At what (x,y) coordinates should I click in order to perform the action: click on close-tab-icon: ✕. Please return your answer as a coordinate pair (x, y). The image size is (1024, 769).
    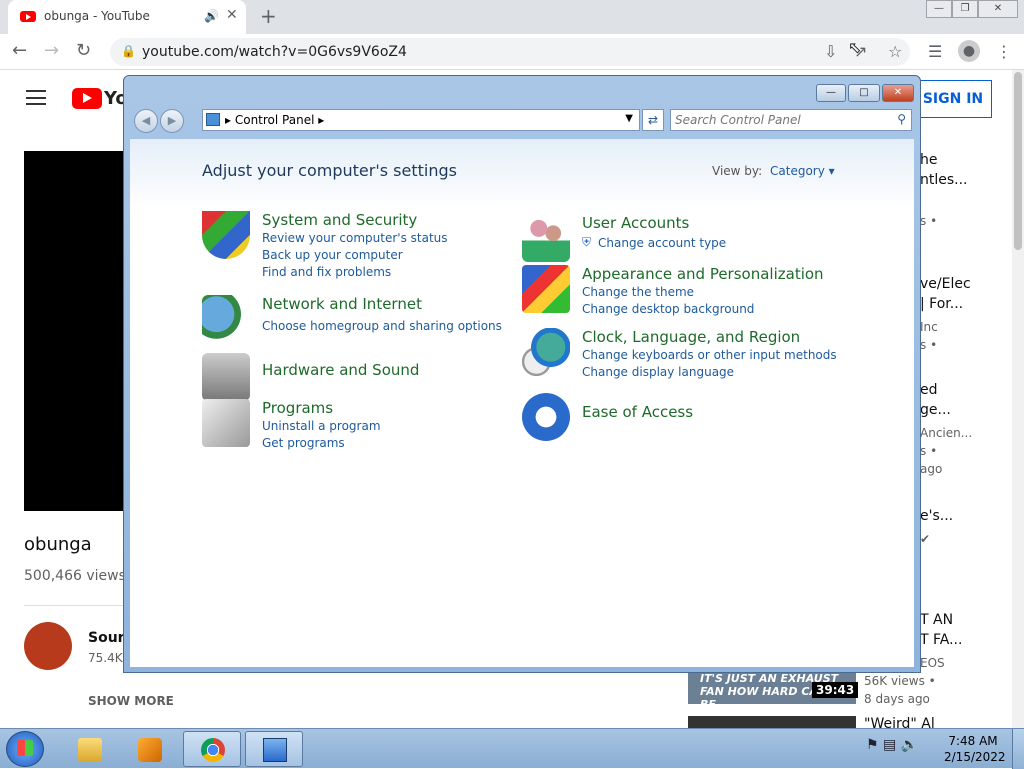
    Looking at the image, I should click on (232, 15).